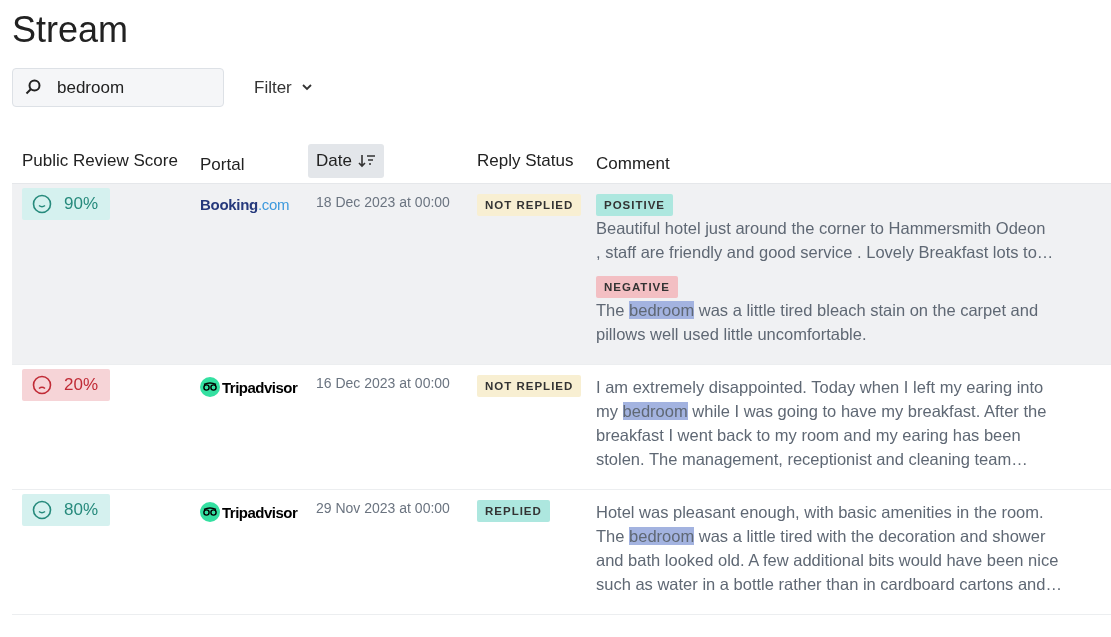 This screenshot has height=637, width=1111. What do you see at coordinates (100, 161) in the screenshot?
I see `column-header: Public Review Score` at bounding box center [100, 161].